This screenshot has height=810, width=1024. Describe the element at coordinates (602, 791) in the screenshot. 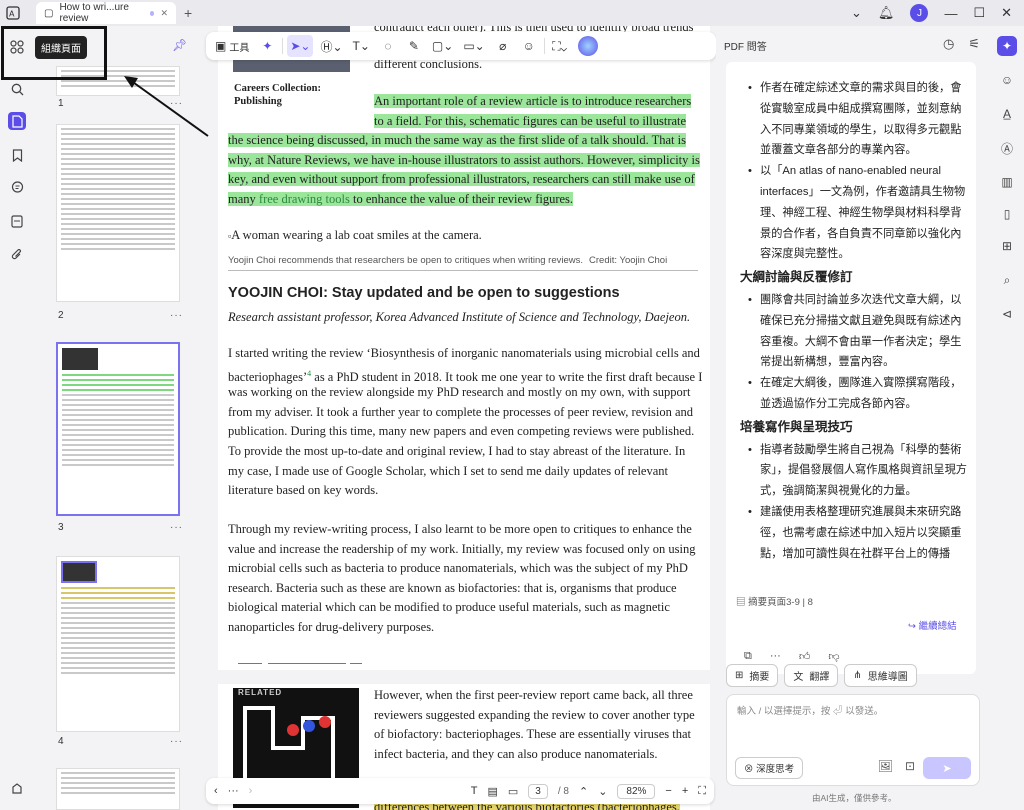

I see `page-down-icon: ⌄` at that location.